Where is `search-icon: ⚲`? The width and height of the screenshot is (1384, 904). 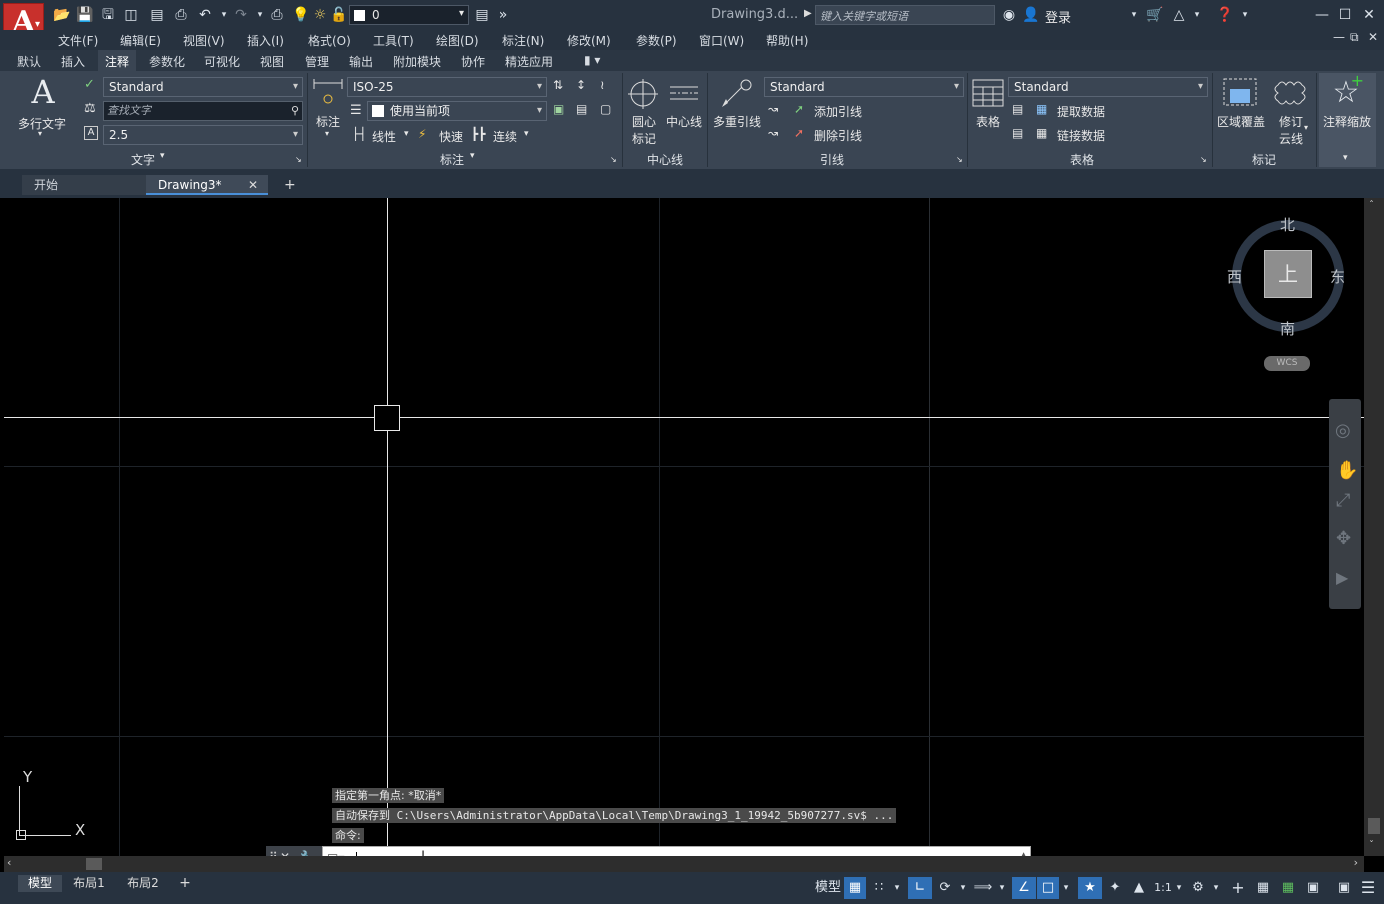
search-icon: ⚲ is located at coordinates (295, 110).